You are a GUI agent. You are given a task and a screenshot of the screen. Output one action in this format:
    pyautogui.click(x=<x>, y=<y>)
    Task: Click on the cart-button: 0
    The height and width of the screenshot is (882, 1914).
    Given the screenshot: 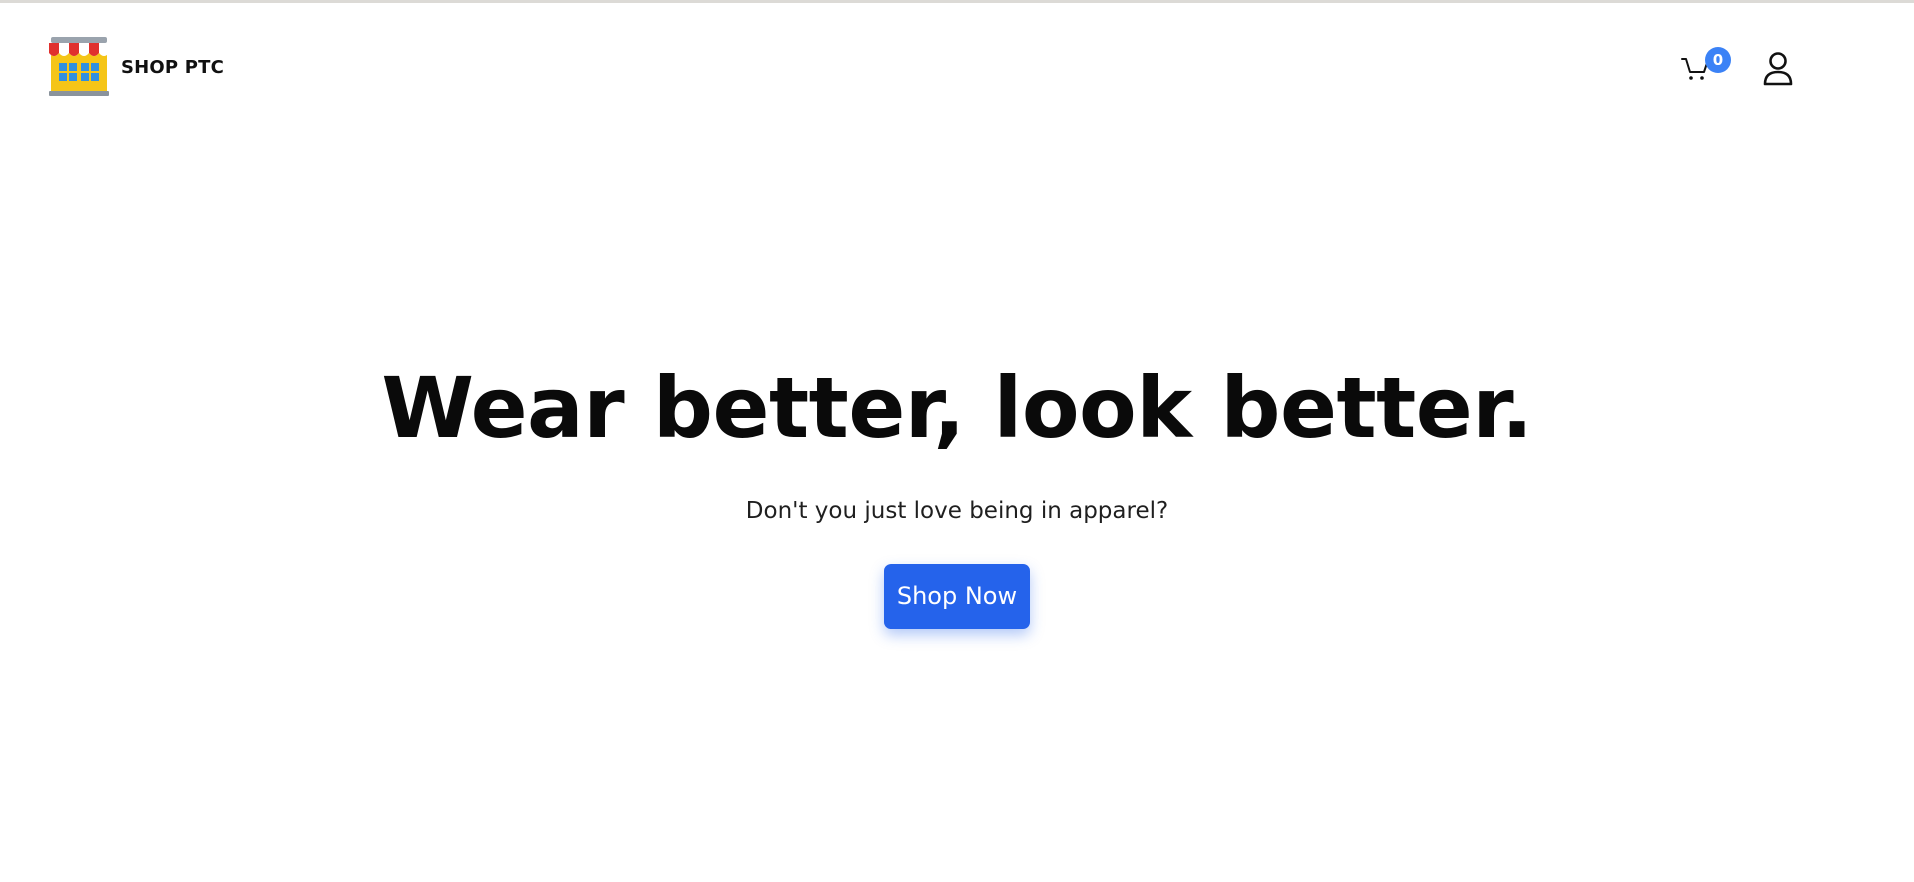 What is the action you would take?
    pyautogui.click(x=1705, y=67)
    